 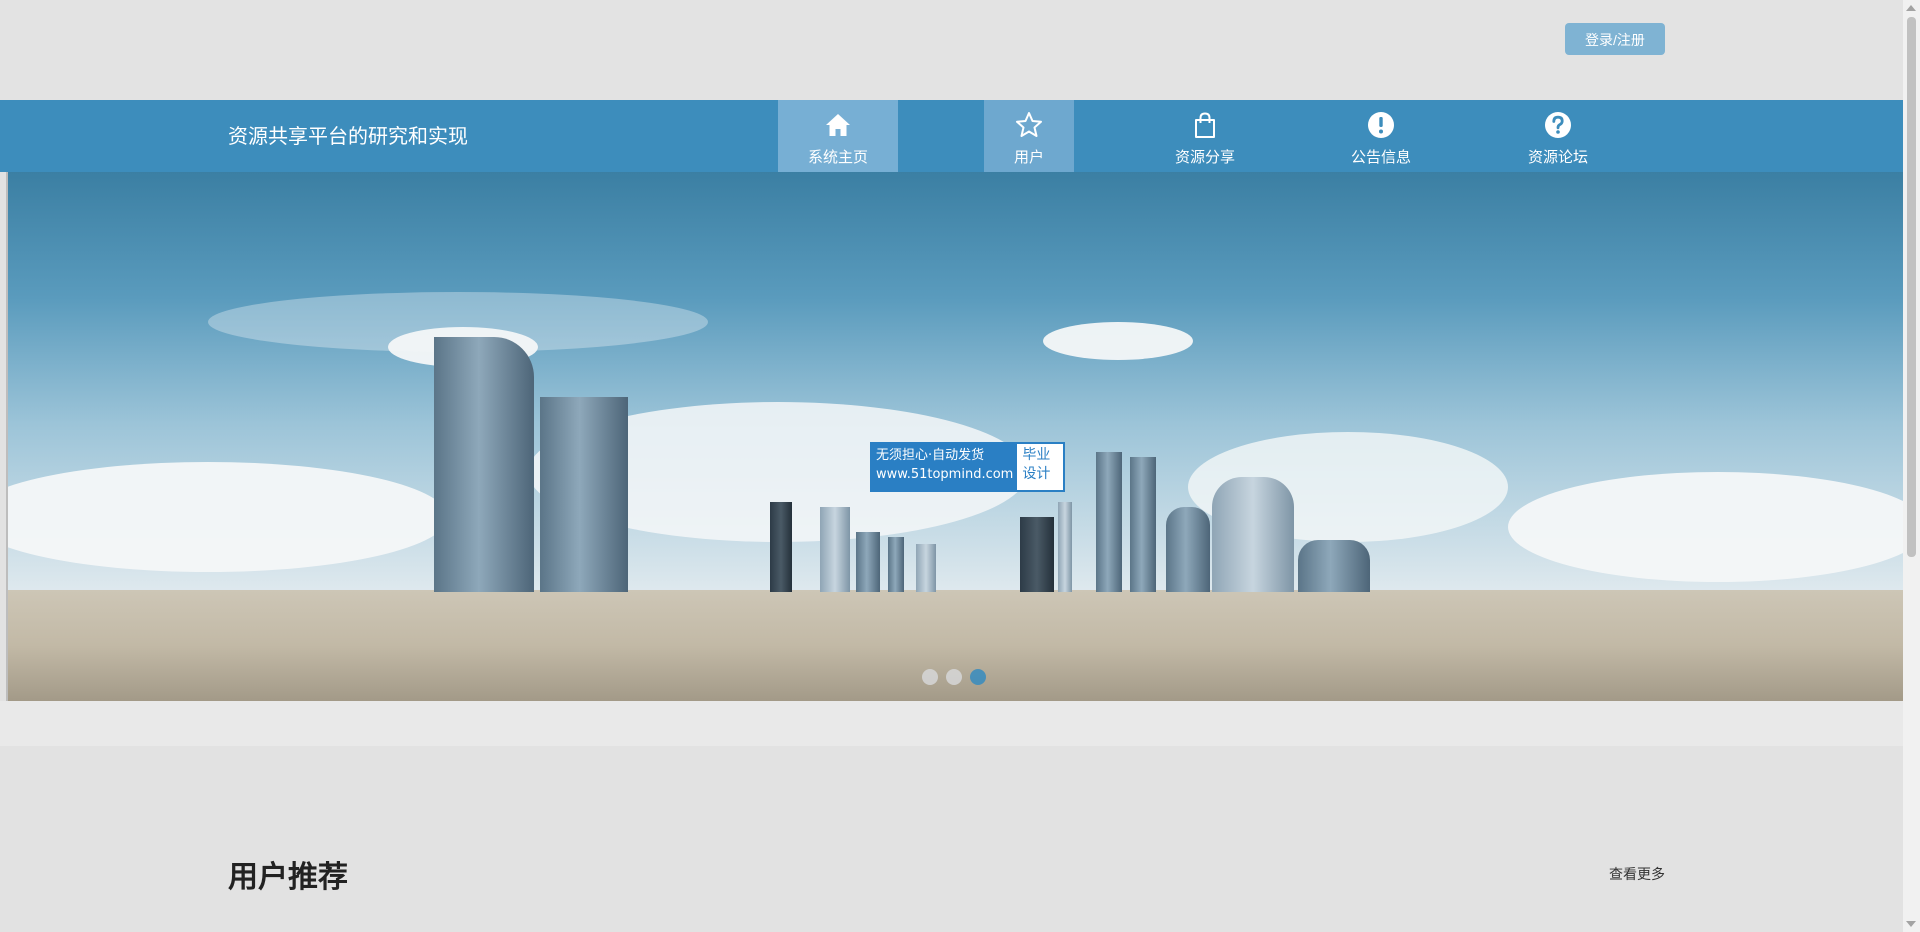 I want to click on carousel-dots, so click(x=954, y=677).